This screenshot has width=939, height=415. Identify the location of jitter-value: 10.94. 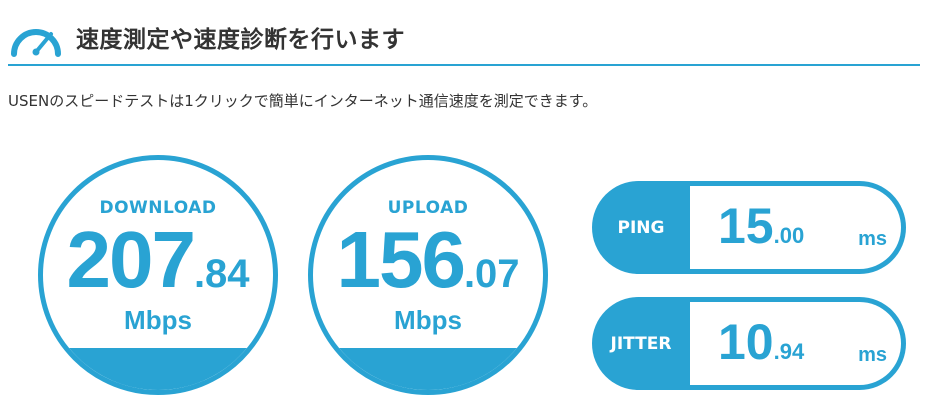
(761, 342).